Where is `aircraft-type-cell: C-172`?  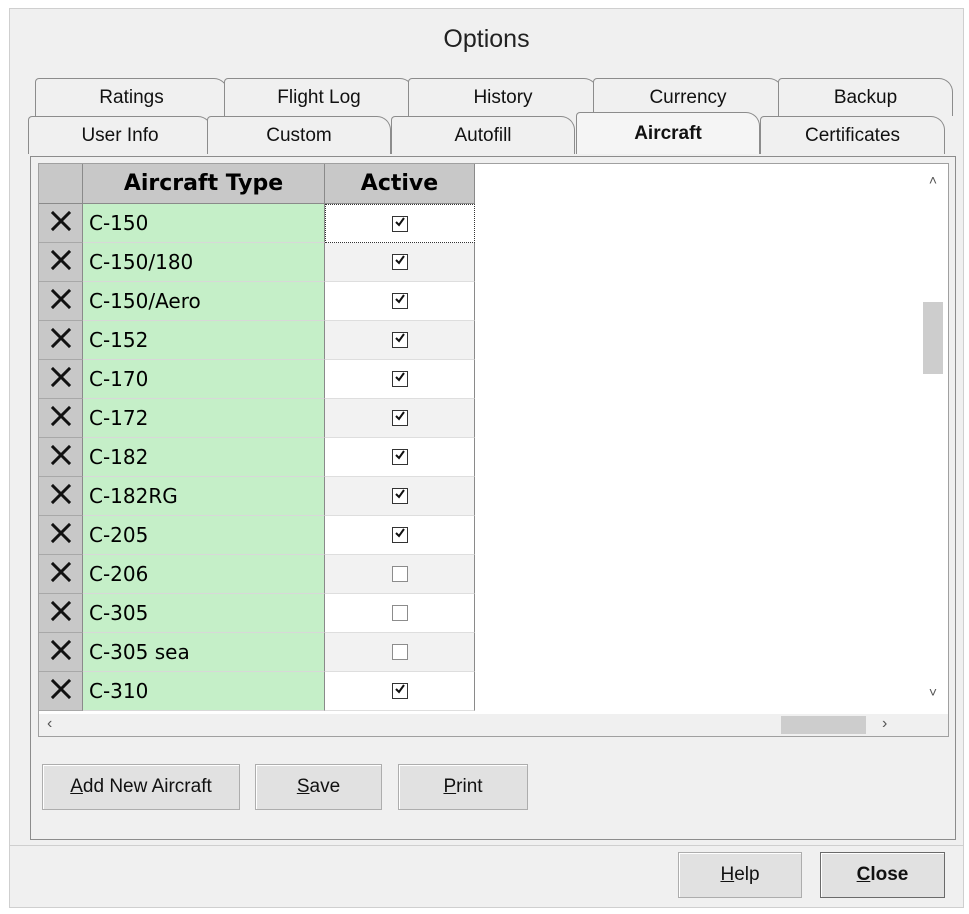 aircraft-type-cell: C-172 is located at coordinates (204, 418).